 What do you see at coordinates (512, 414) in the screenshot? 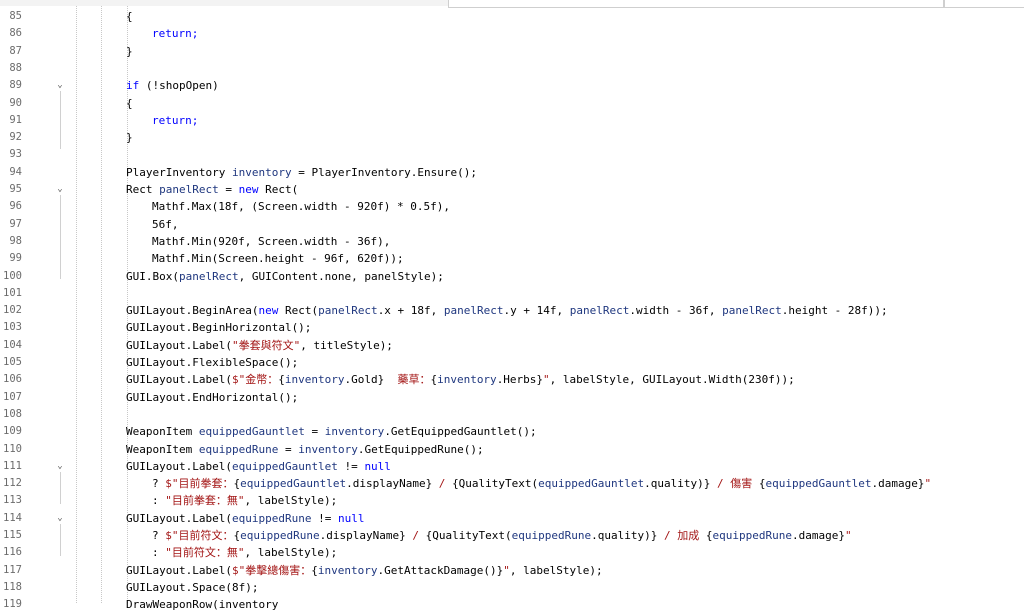
I see `code-line: 108` at bounding box center [512, 414].